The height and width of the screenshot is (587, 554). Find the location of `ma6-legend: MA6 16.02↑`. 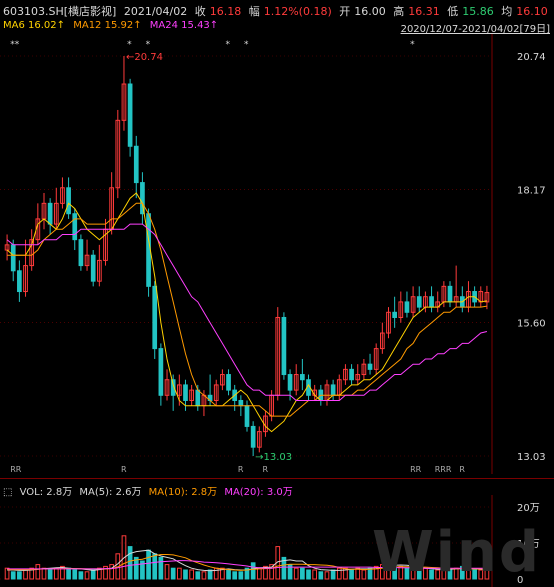

ma6-legend: MA6 16.02↑ is located at coordinates (34, 25).